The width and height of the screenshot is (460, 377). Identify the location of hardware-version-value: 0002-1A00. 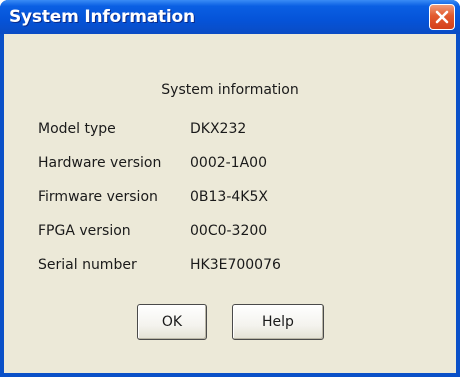
(228, 163).